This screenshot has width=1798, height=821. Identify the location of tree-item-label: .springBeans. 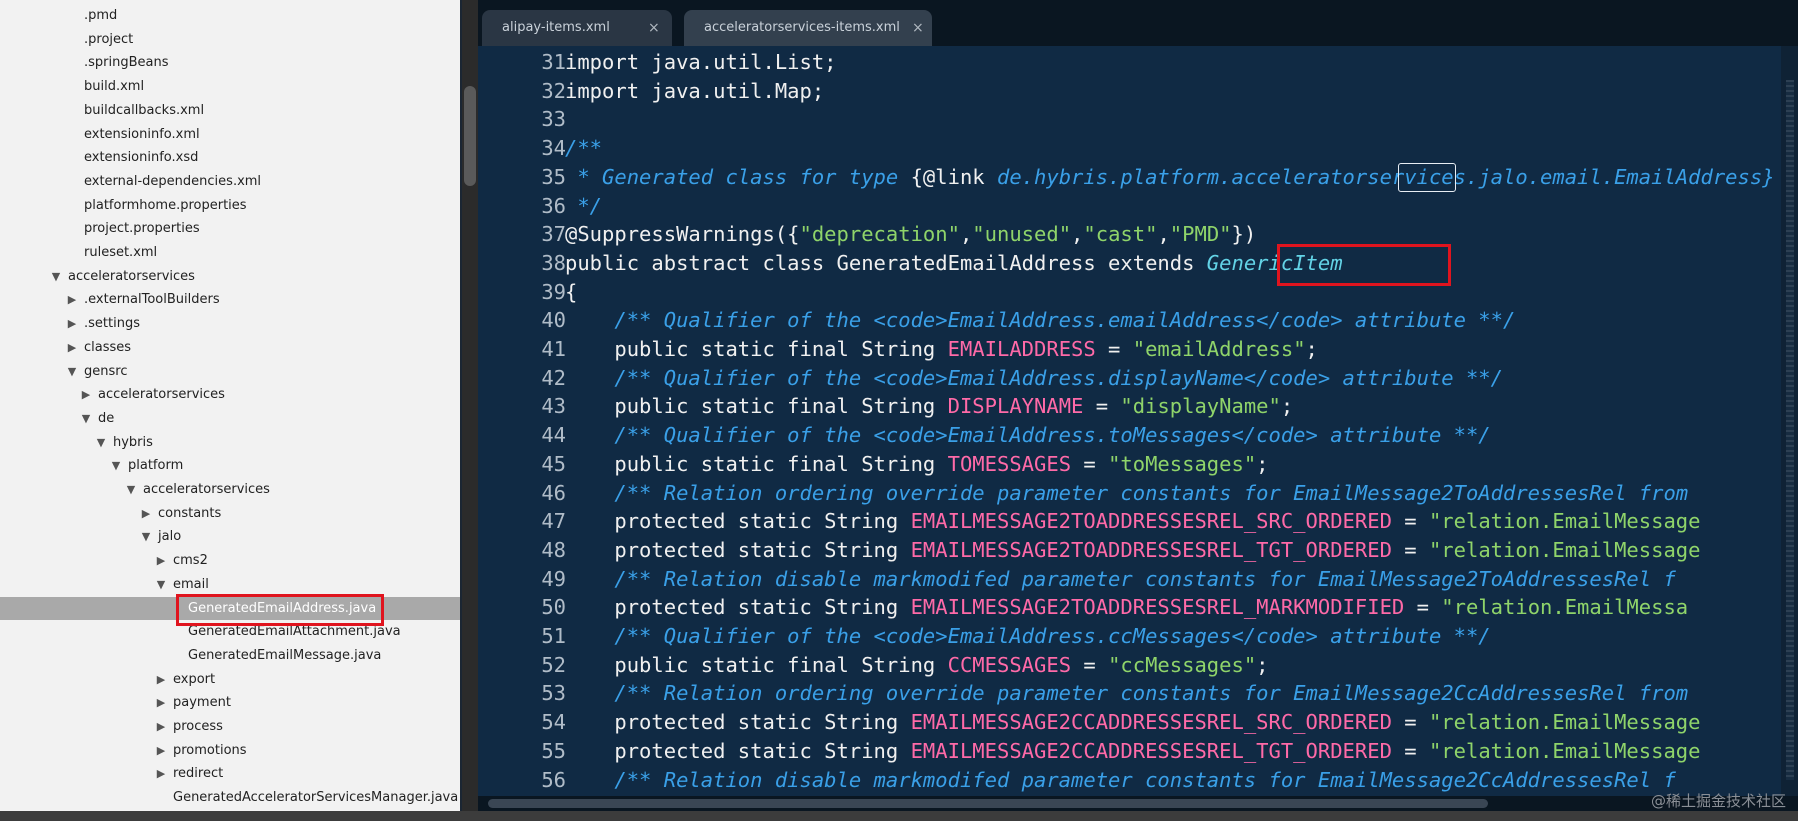
(126, 63).